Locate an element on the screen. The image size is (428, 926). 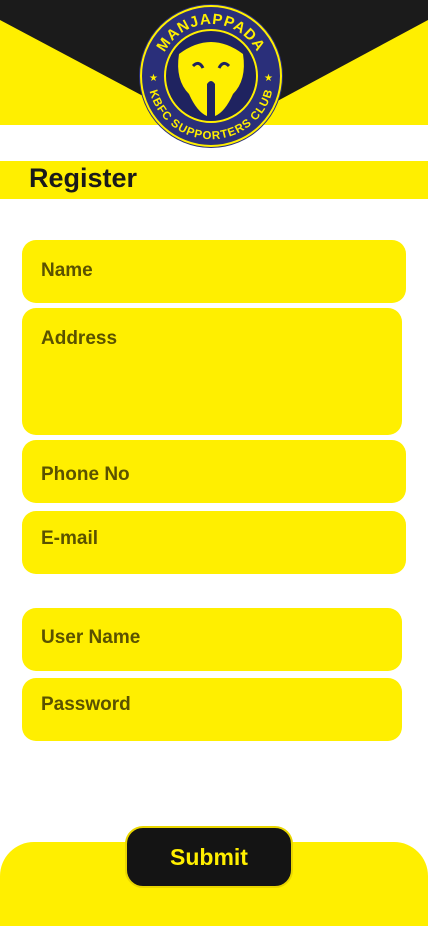
name-placeholder: Name is located at coordinates (67, 270).